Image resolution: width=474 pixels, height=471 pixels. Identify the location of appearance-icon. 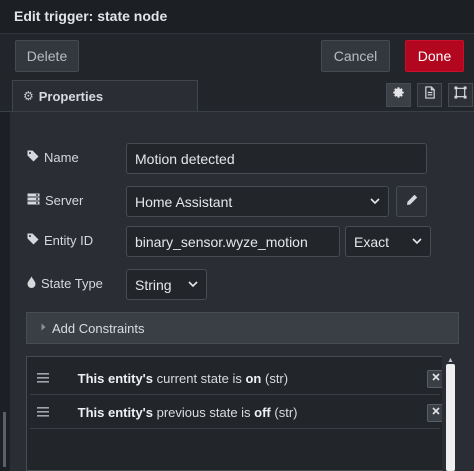
(460, 95).